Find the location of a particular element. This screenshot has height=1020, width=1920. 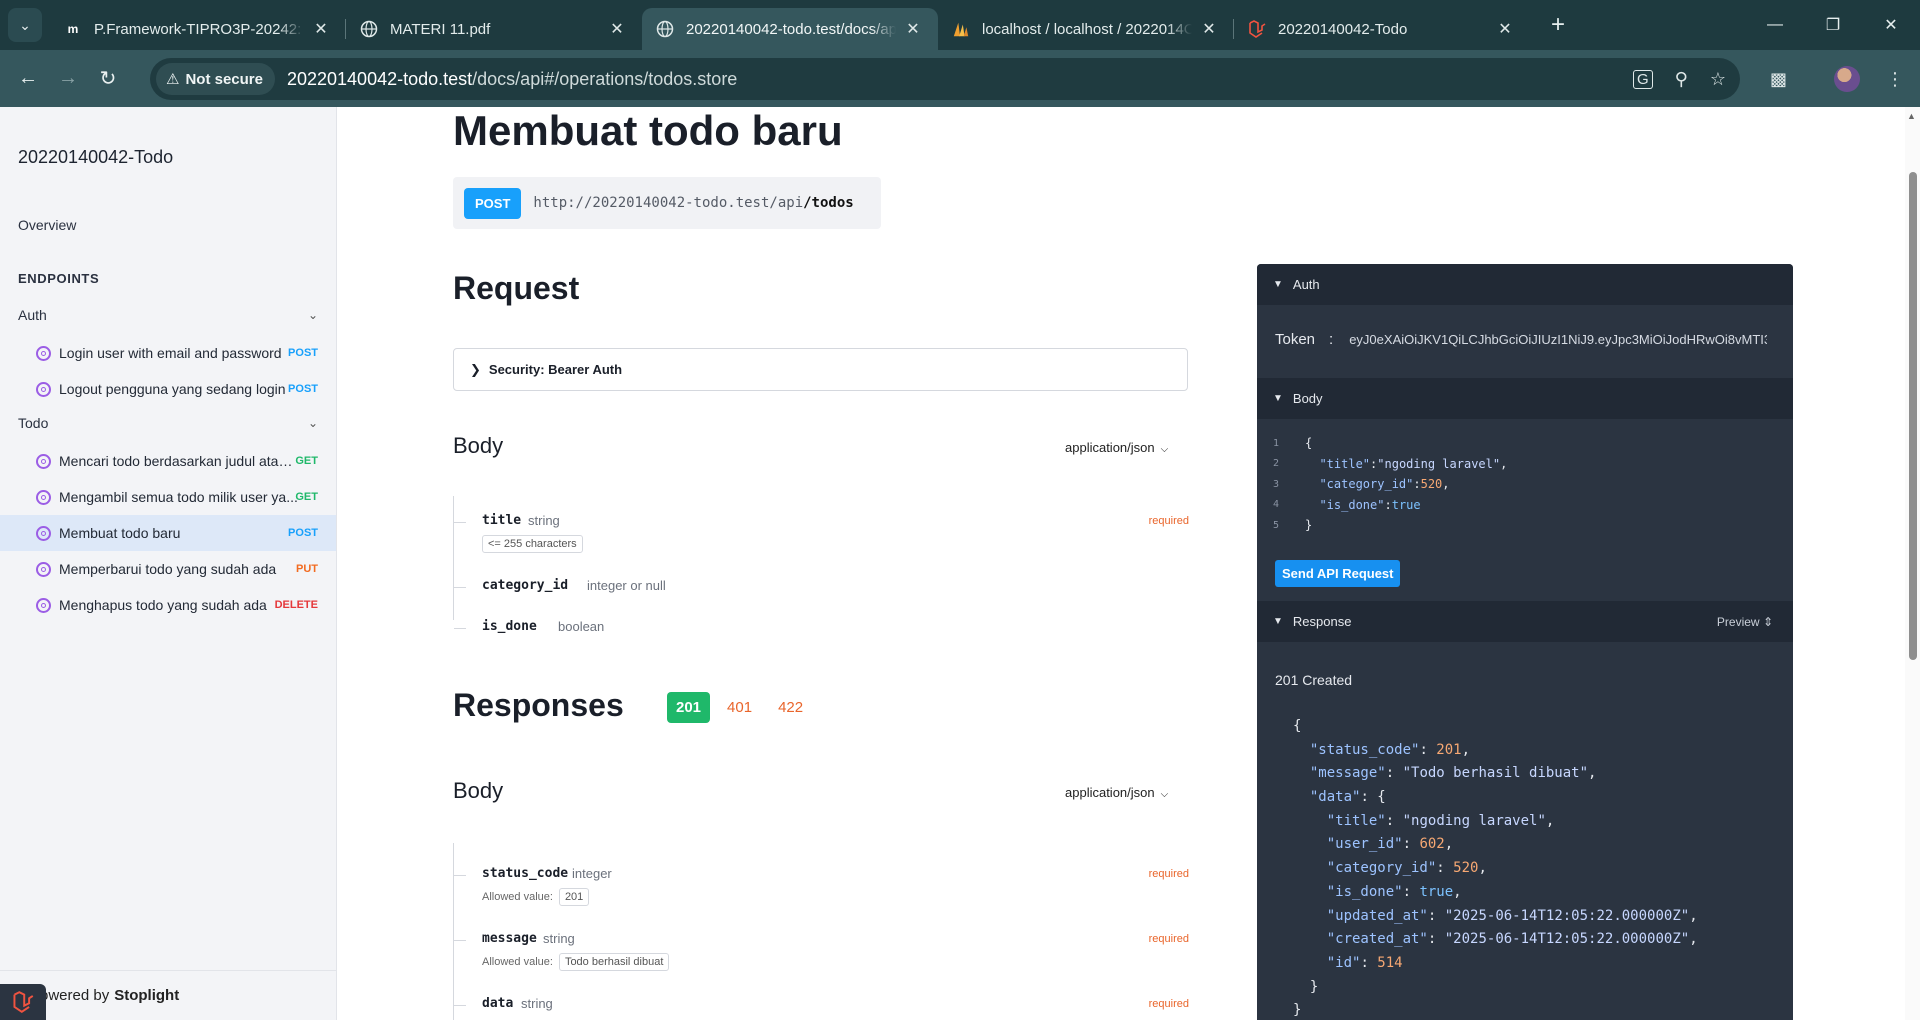

footer-prefix: owered by is located at coordinates (75, 995).